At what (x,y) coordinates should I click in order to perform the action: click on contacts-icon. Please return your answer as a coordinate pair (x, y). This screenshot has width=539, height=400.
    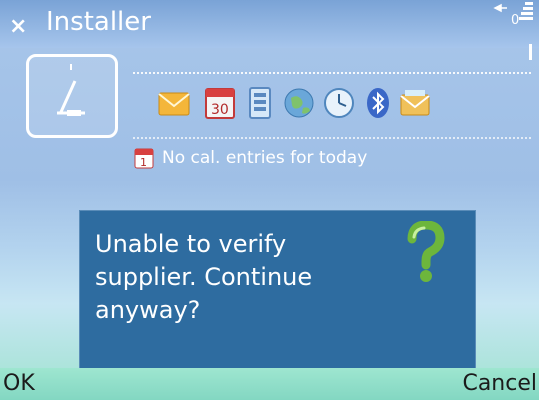
    Looking at the image, I should click on (260, 103).